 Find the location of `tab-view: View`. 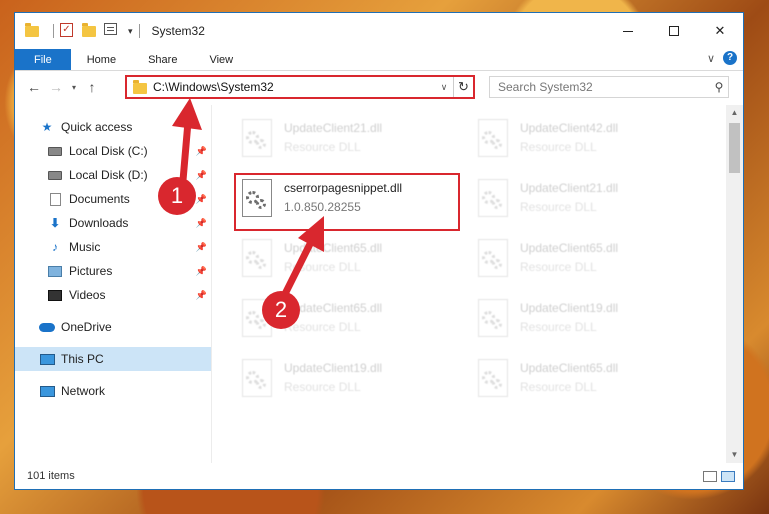

tab-view: View is located at coordinates (221, 59).